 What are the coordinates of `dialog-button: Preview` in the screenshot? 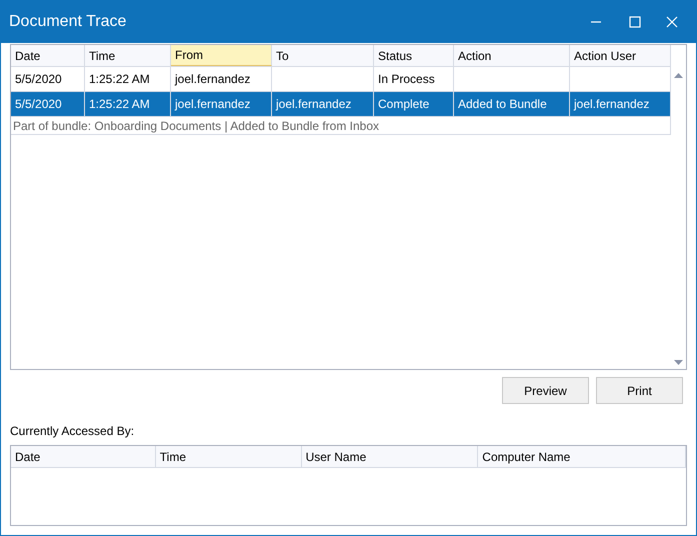 It's located at (545, 390).